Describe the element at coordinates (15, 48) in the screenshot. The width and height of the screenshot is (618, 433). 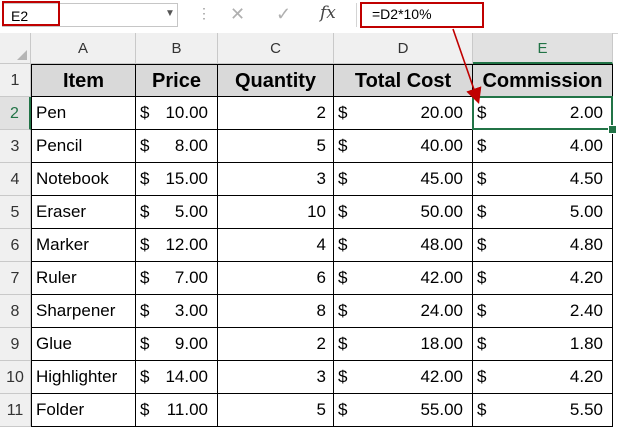
I see `select-all-button` at that location.